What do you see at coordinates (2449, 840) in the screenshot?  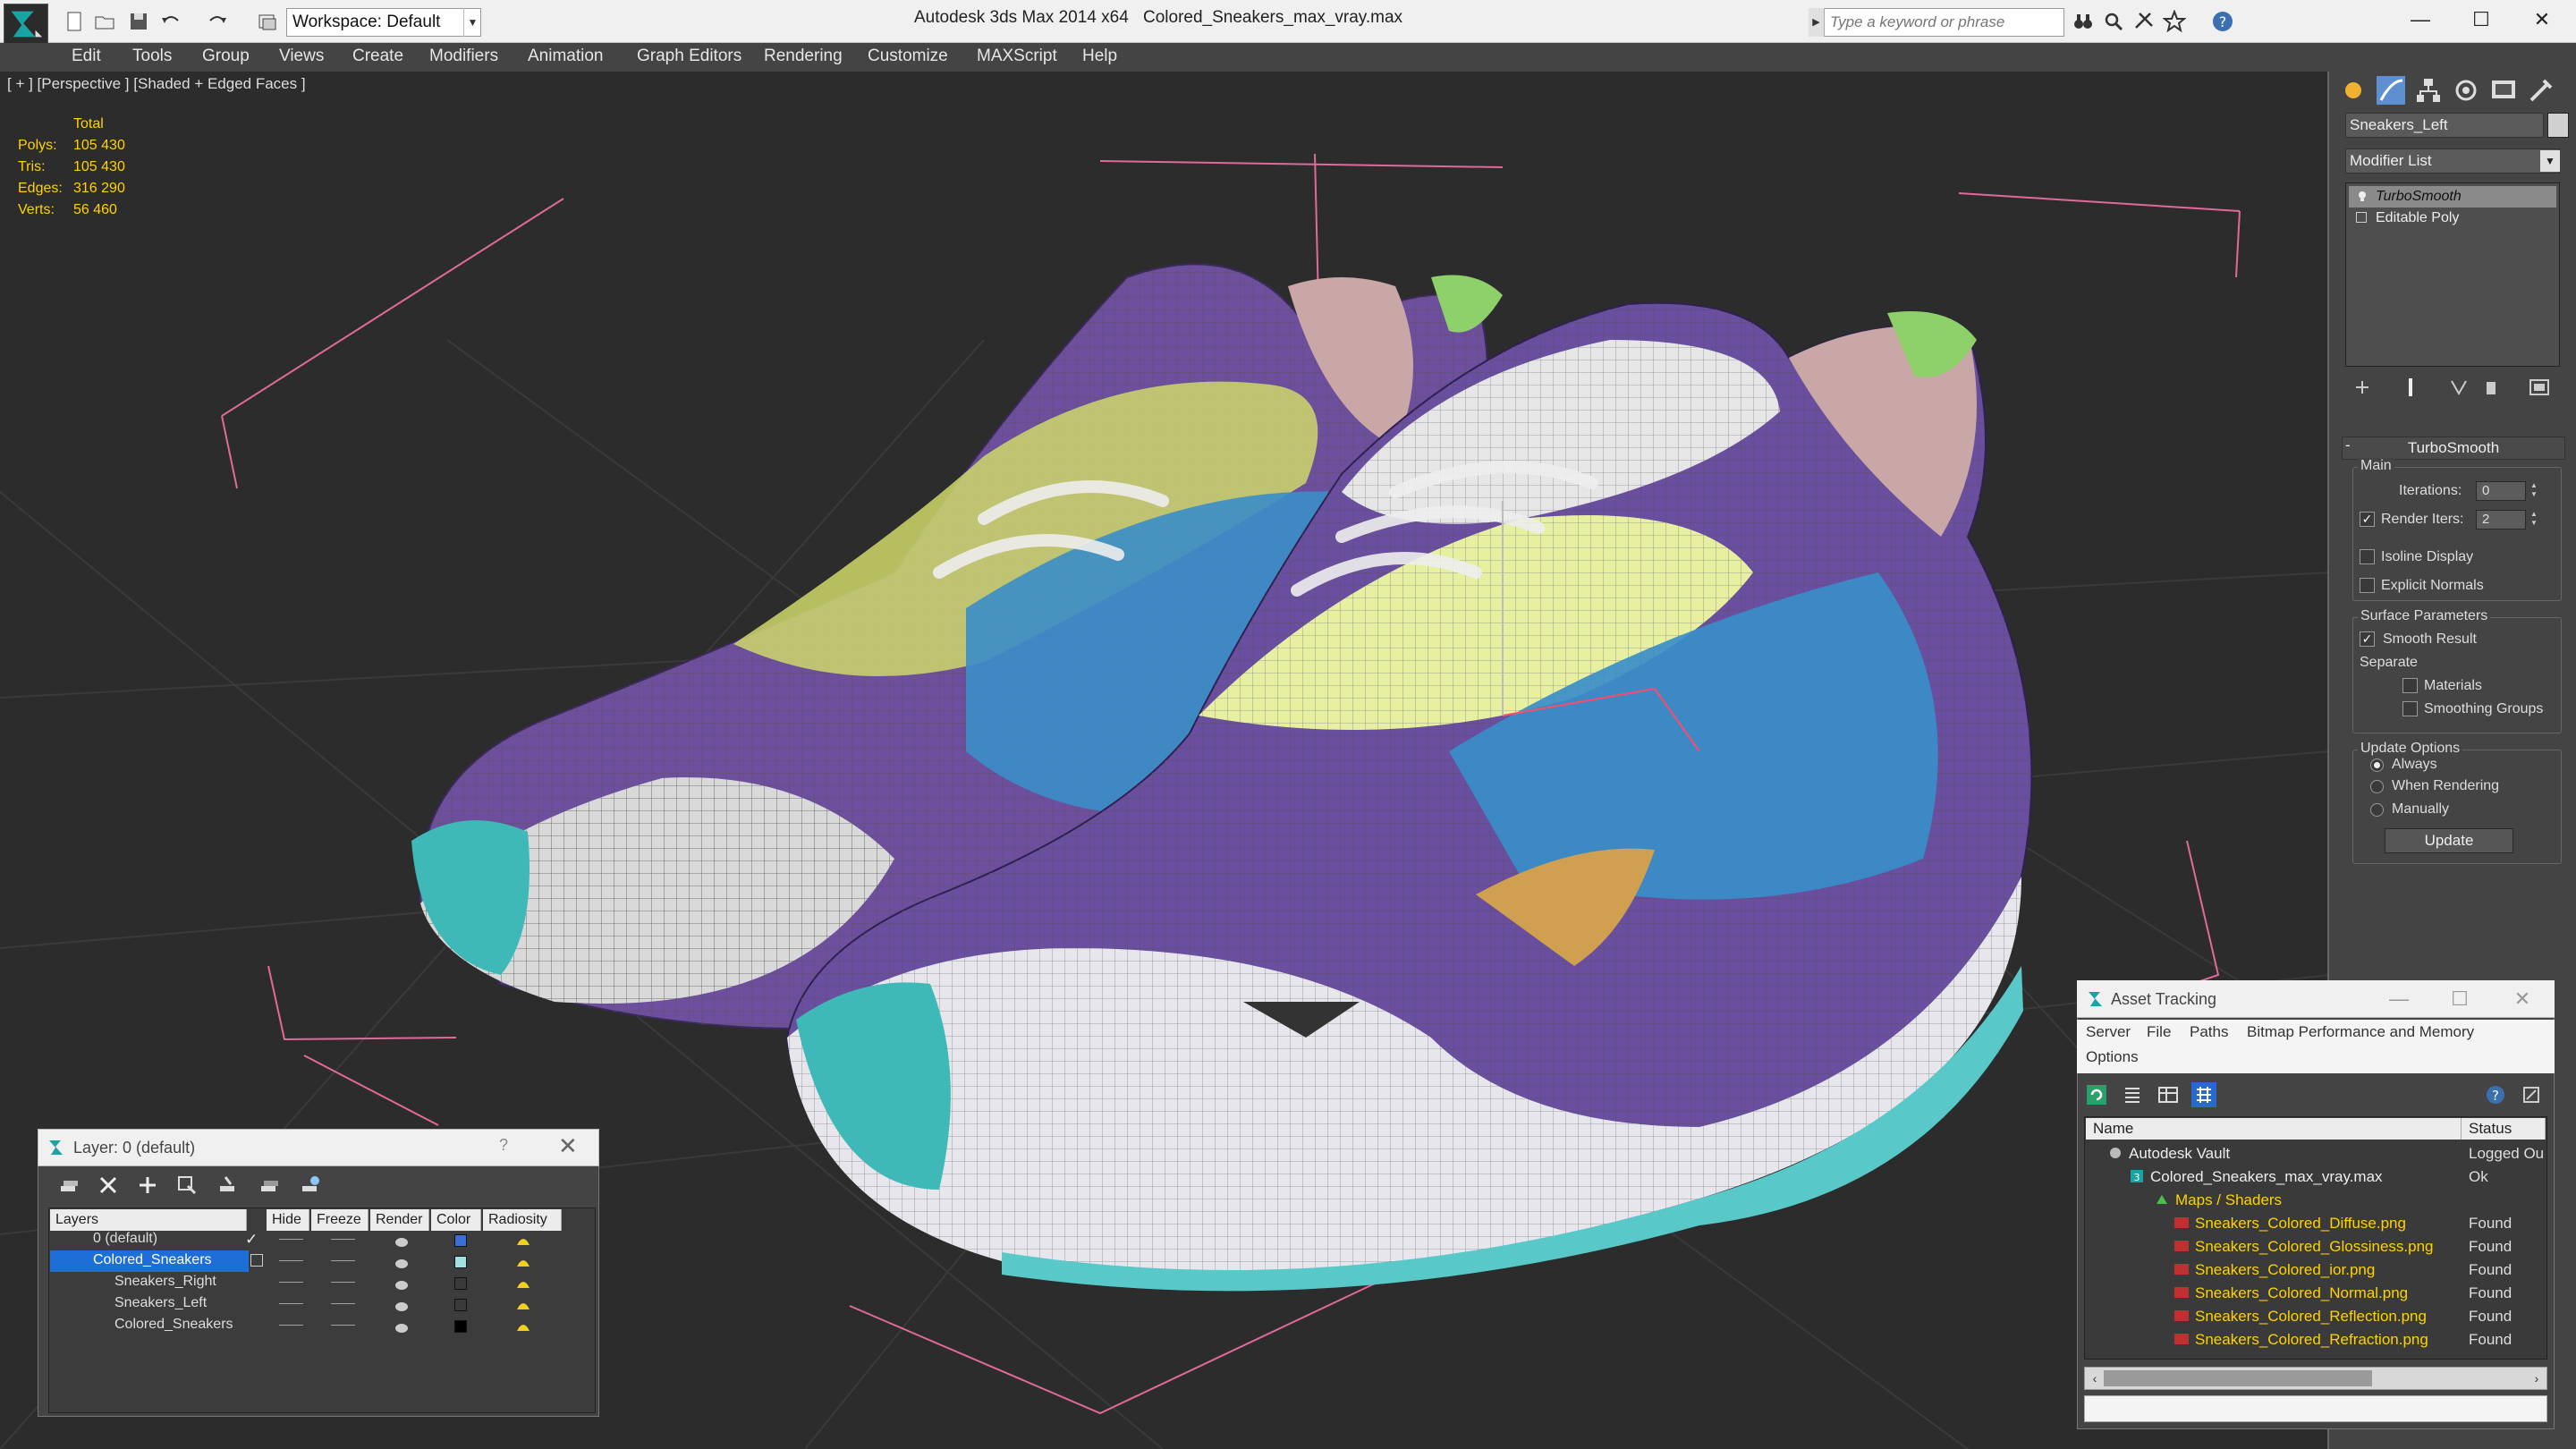 I see `update-button: Update` at bounding box center [2449, 840].